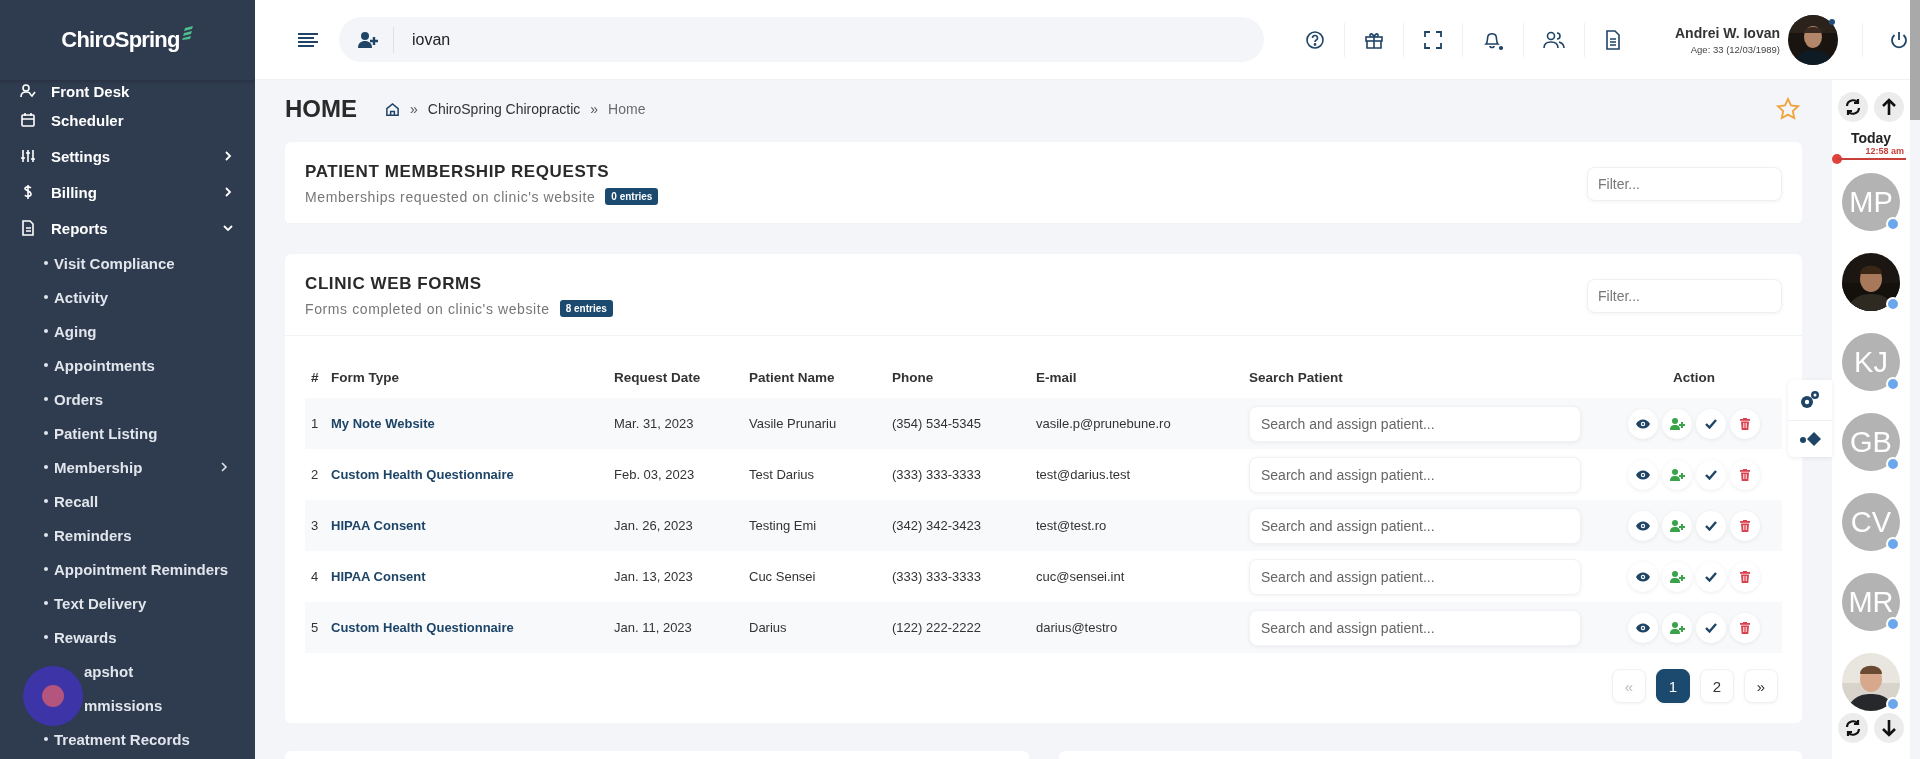  What do you see at coordinates (837, 39) in the screenshot?
I see `patient-search-field: iovan` at bounding box center [837, 39].